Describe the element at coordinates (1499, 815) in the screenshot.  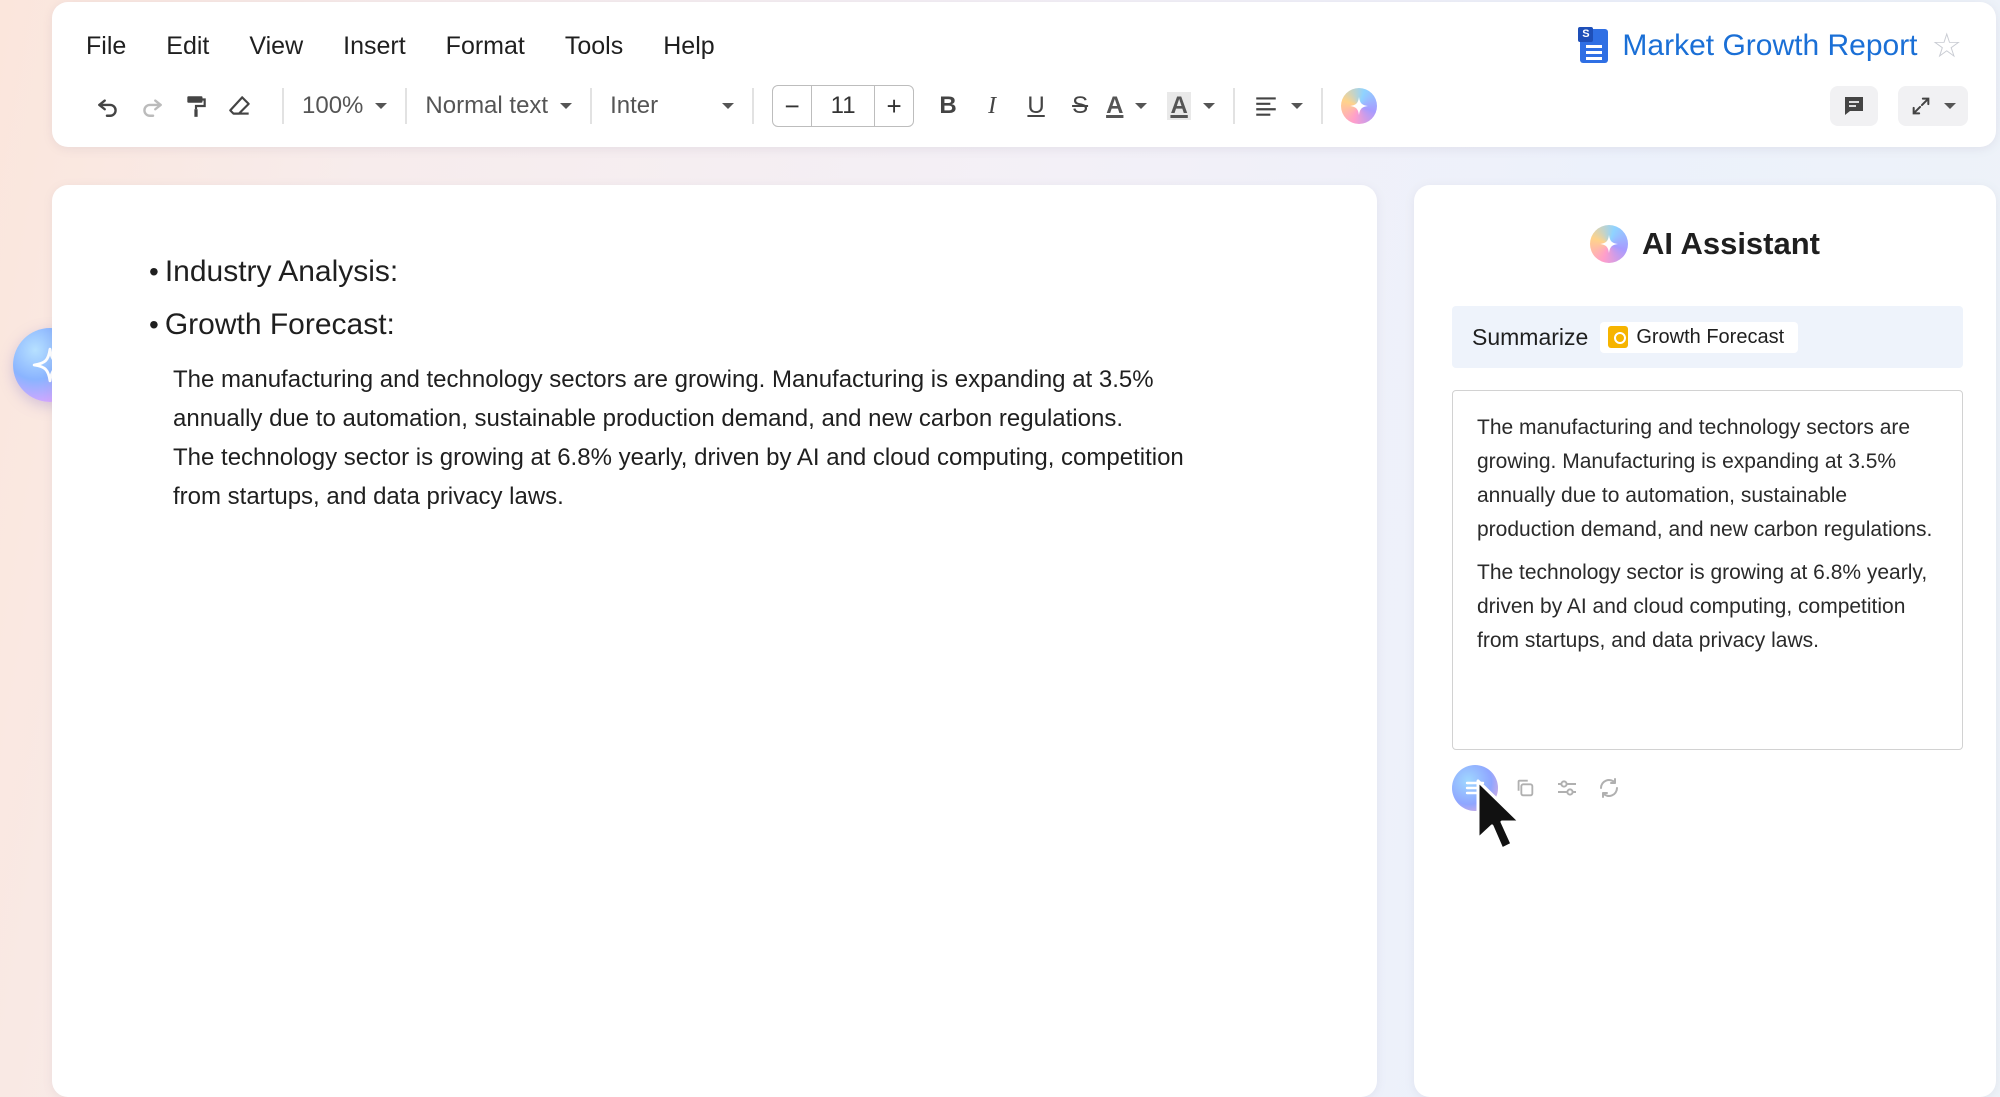
I see `mouse-cursor-icon` at that location.